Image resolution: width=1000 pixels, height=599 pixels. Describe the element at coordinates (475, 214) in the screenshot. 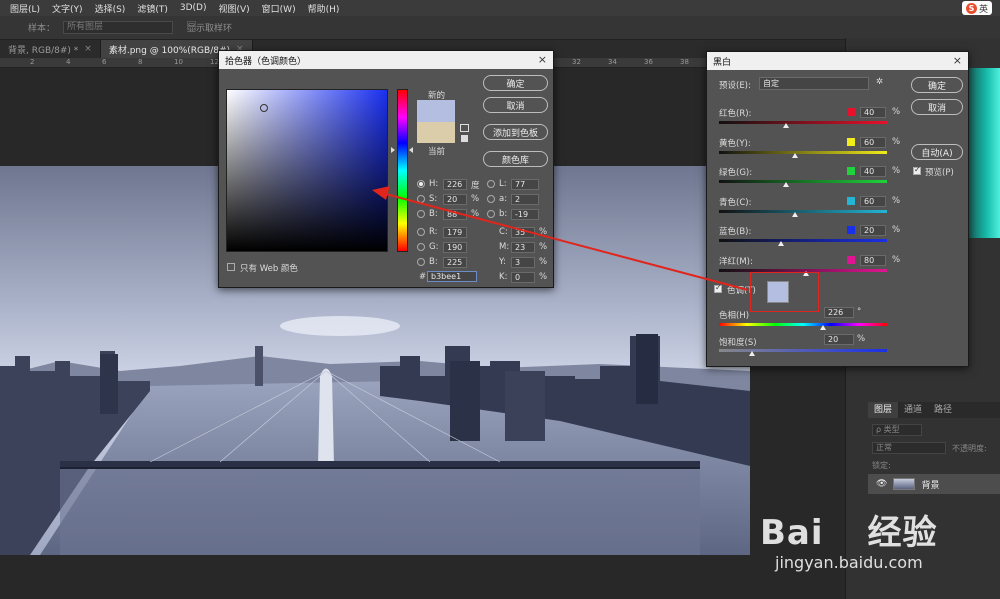

I see `brightness-unit: %` at that location.